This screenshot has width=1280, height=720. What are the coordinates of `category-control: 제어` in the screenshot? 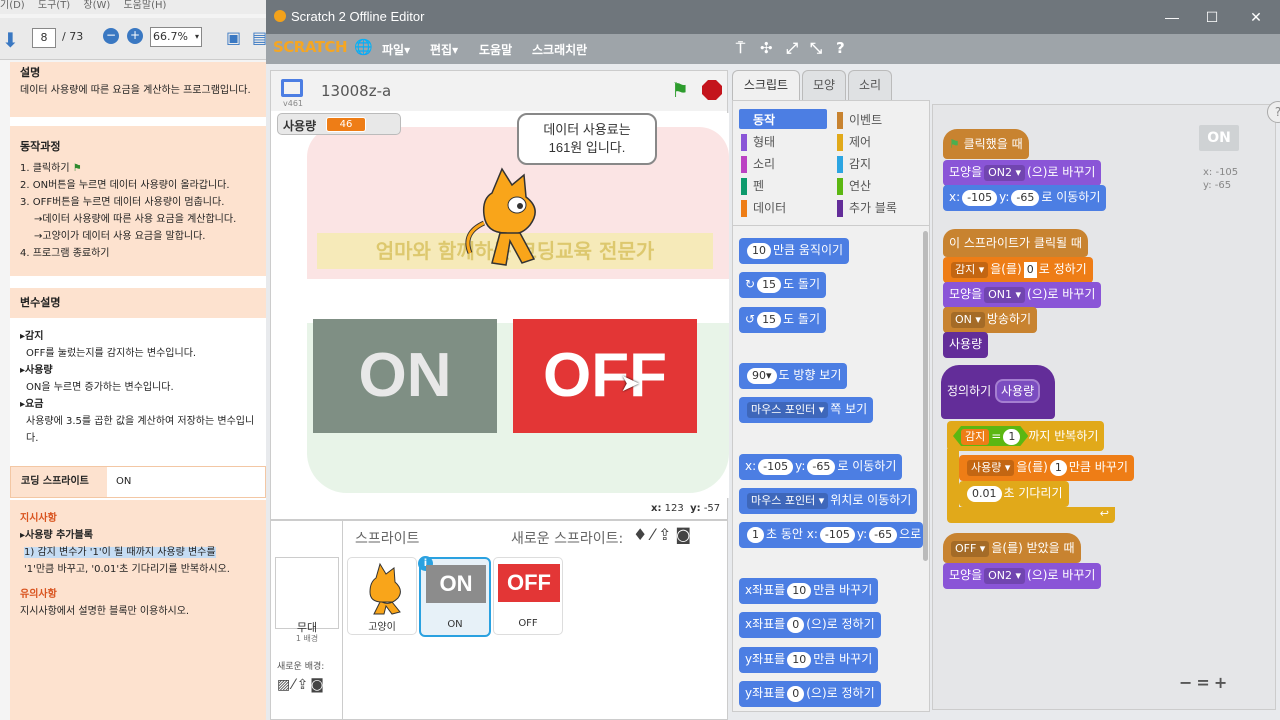 It's located at (854, 142).